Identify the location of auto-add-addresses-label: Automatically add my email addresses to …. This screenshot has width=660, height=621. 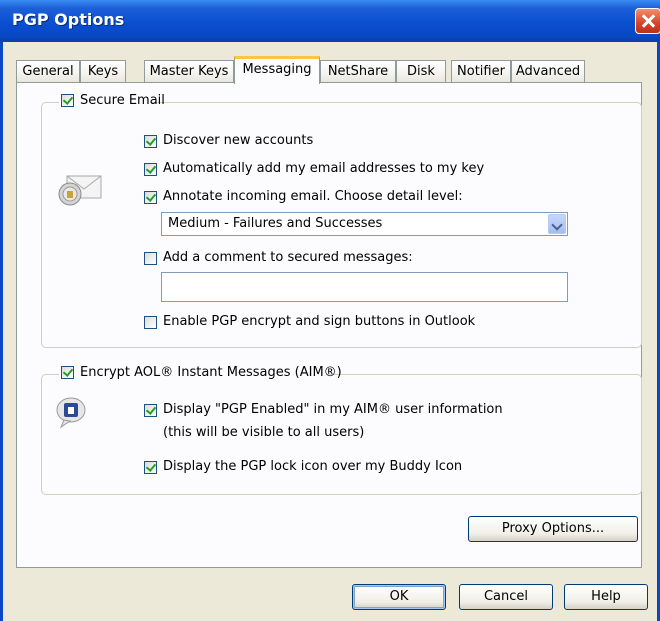
(324, 168).